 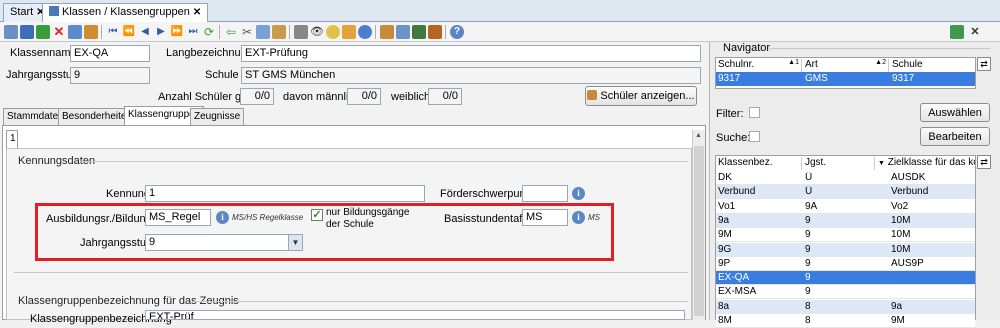 What do you see at coordinates (698, 135) in the screenshot?
I see `scroll-up-icon: ▲` at bounding box center [698, 135].